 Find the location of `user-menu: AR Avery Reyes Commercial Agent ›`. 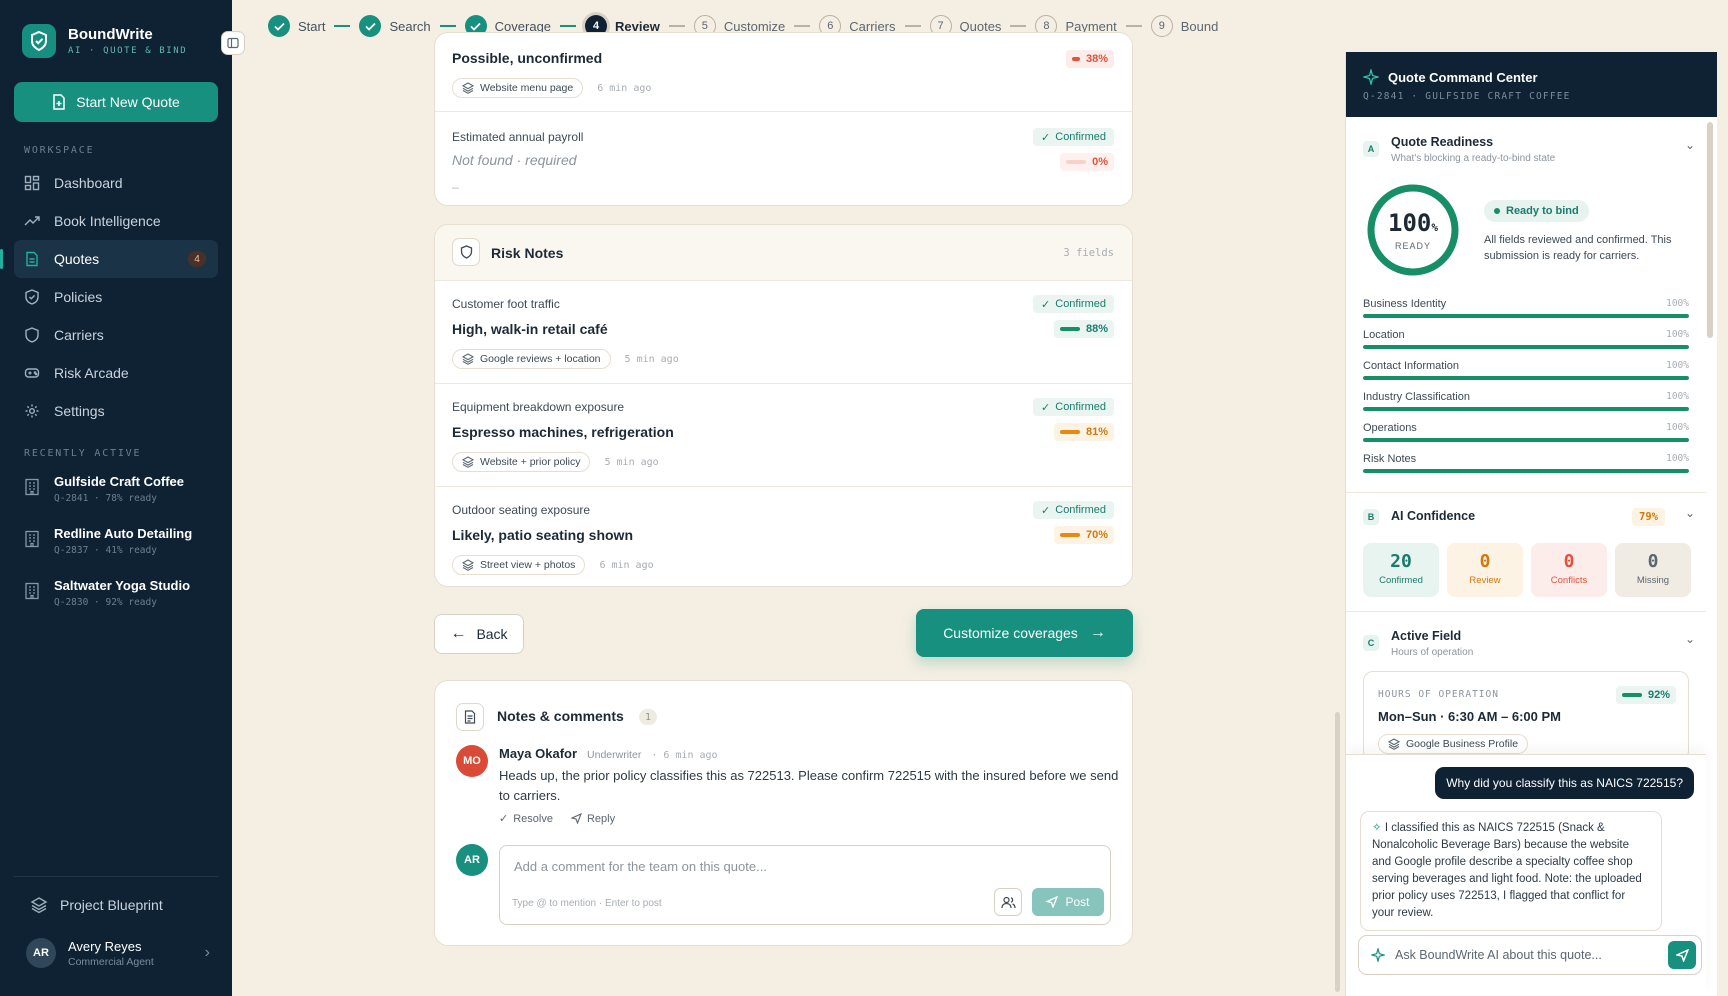

user-menu: AR Avery Reyes Commercial Agent › is located at coordinates (118, 953).